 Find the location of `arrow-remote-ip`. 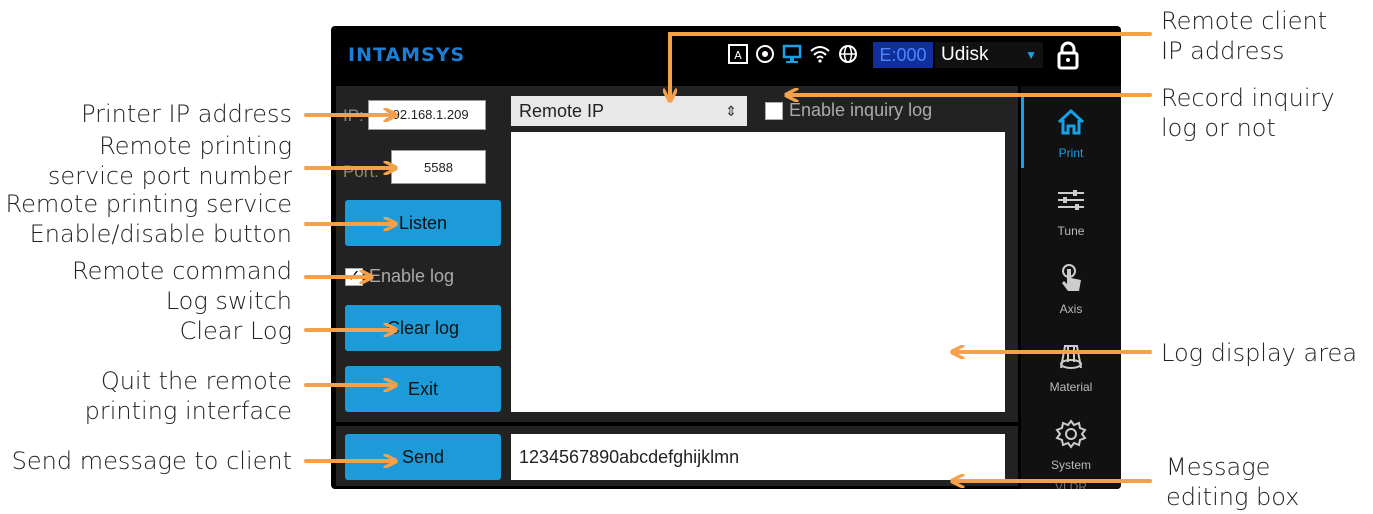

arrow-remote-ip is located at coordinates (911, 64).